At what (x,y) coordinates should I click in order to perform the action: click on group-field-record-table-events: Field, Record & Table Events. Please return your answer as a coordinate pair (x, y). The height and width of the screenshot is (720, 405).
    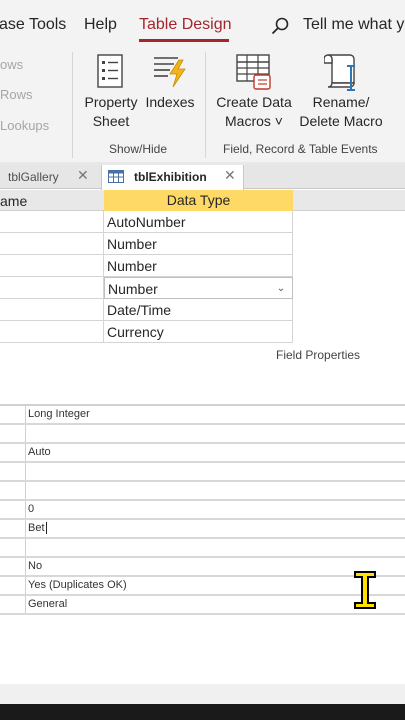
    Looking at the image, I should click on (300, 149).